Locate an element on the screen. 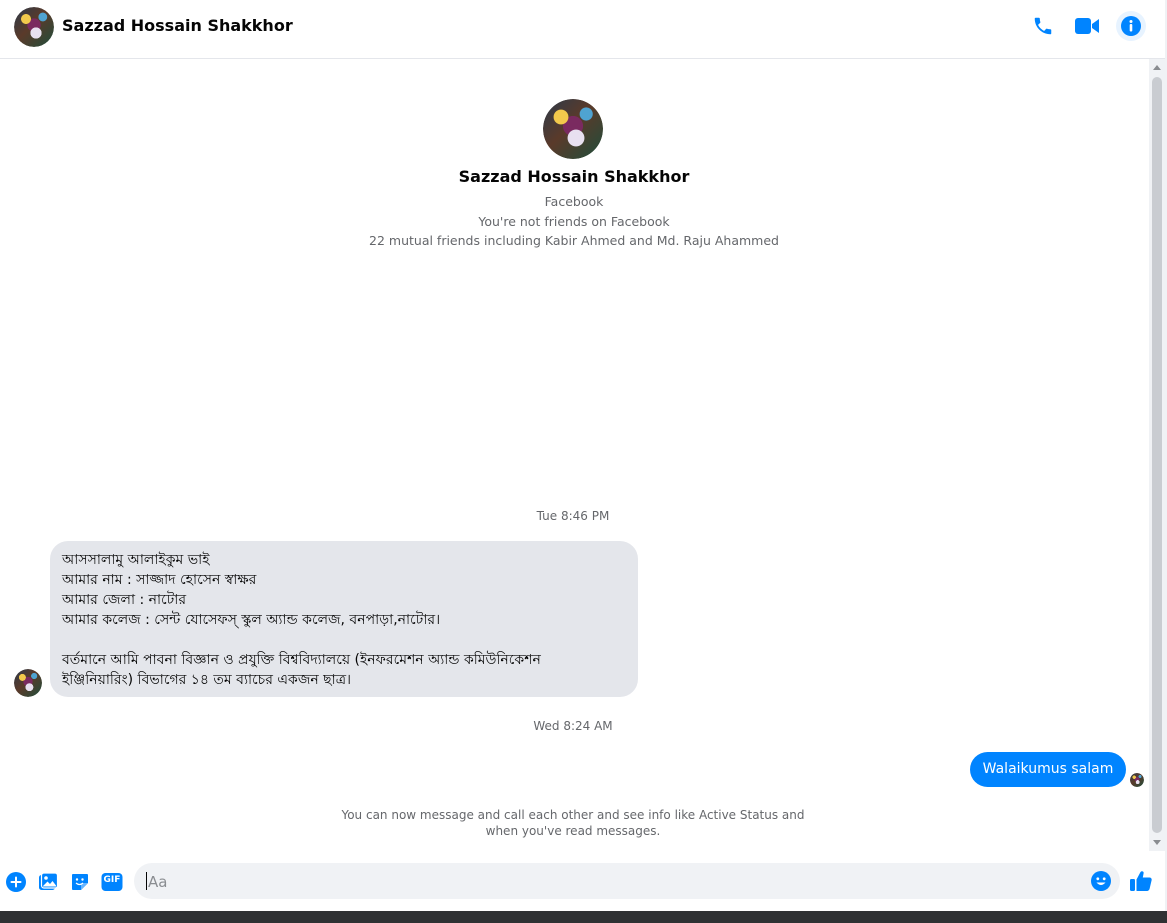  phone-icon is located at coordinates (1043, 26).